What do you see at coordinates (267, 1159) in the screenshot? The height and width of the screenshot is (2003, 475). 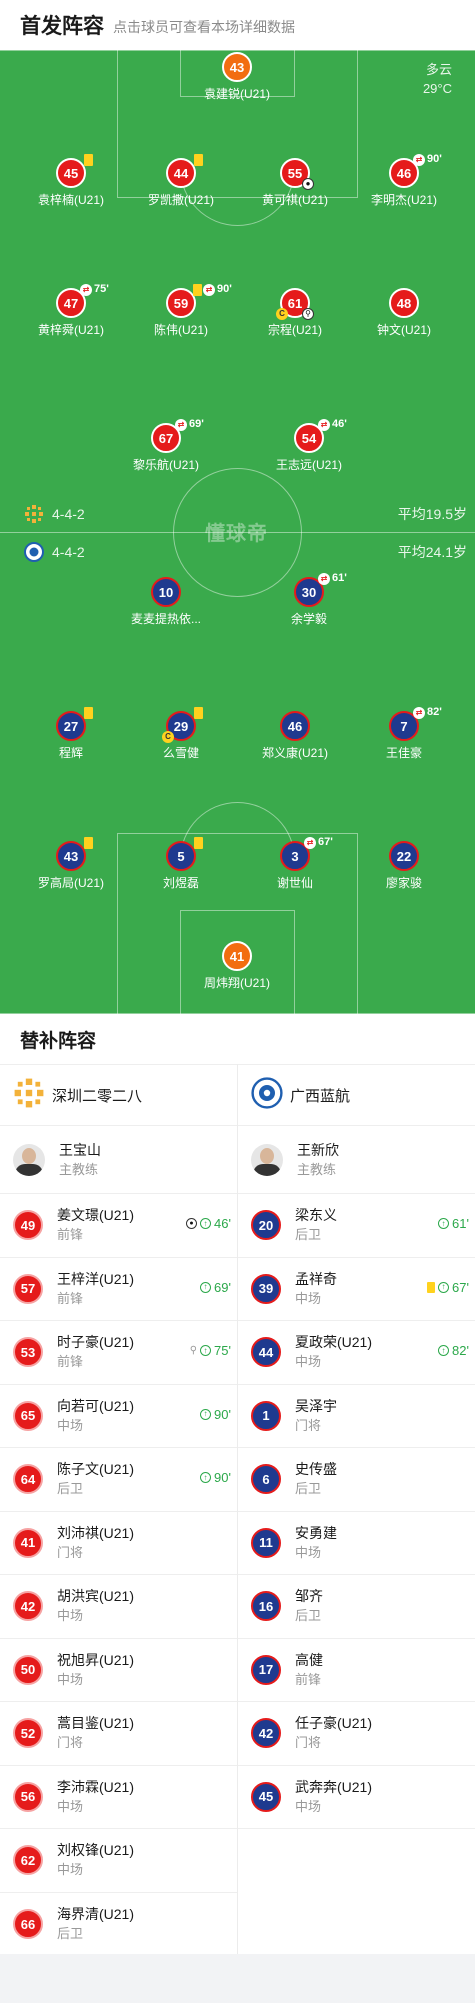 I see `coach-avatar` at bounding box center [267, 1159].